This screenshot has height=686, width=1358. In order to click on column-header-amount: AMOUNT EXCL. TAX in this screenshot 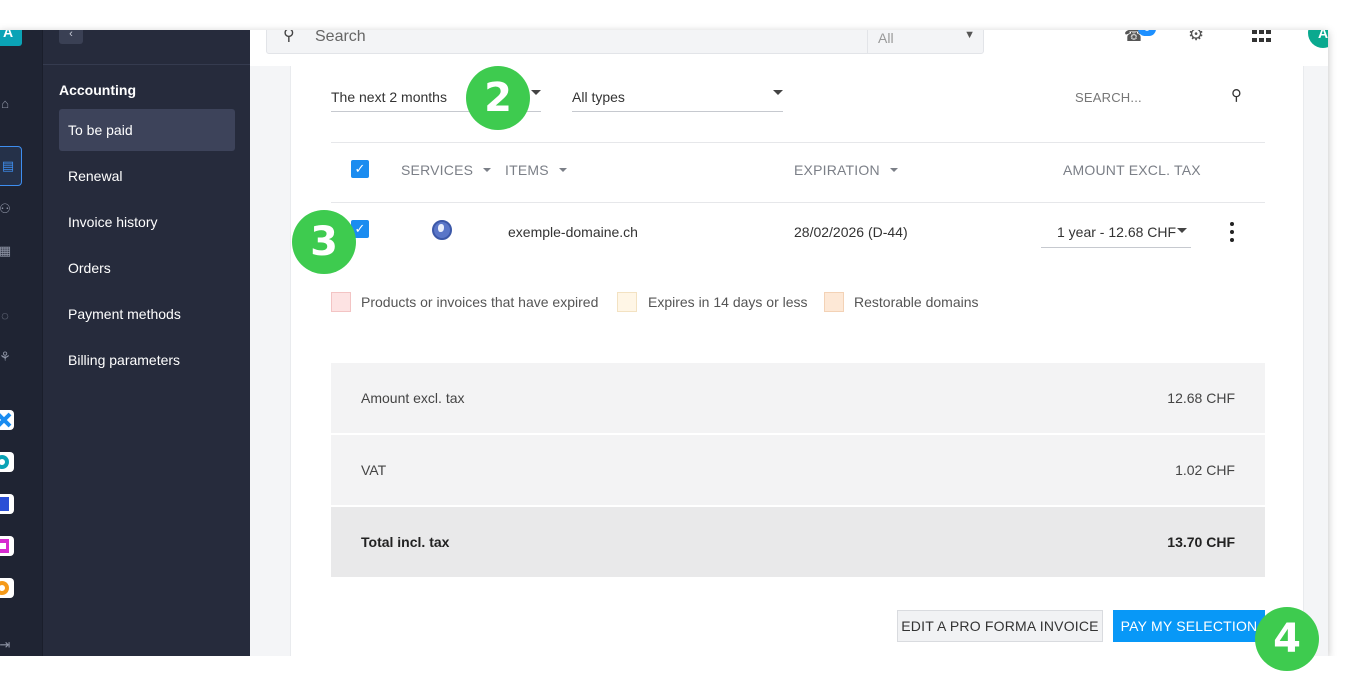, I will do `click(1132, 170)`.